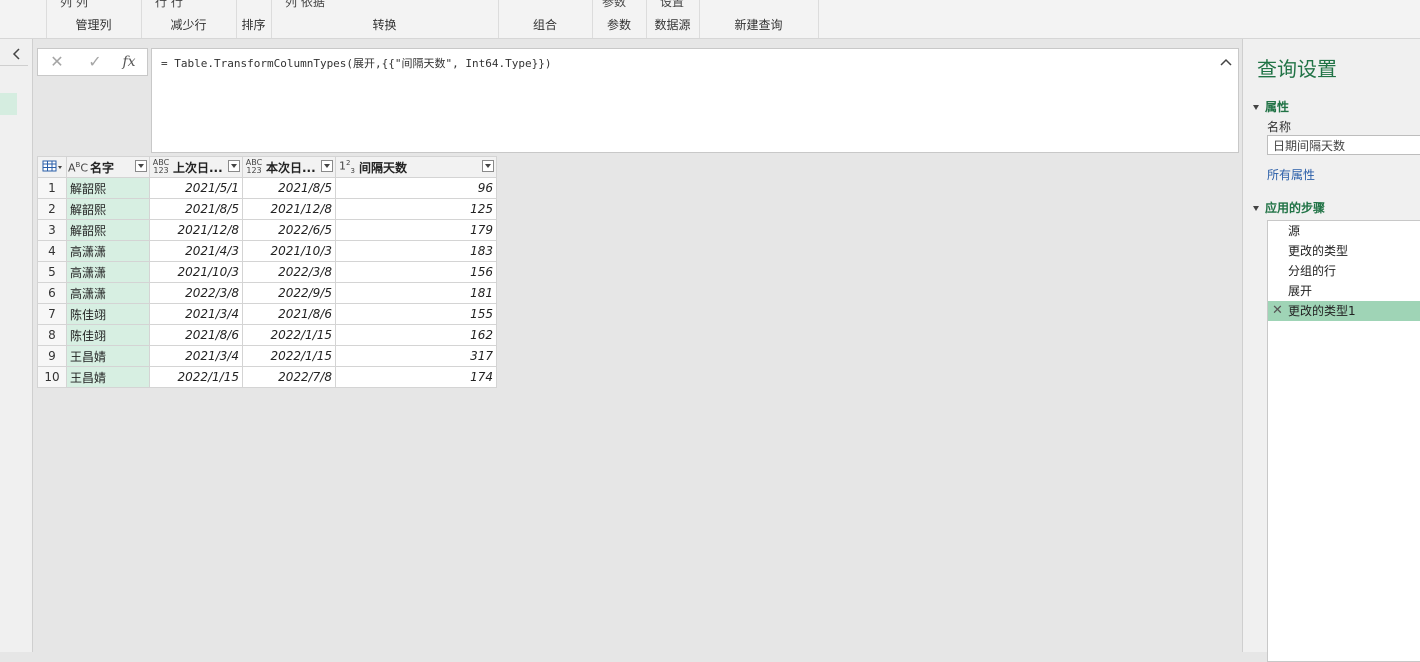  I want to click on table-row: 3解韶熙2021/12/82022/6/5179, so click(267, 230).